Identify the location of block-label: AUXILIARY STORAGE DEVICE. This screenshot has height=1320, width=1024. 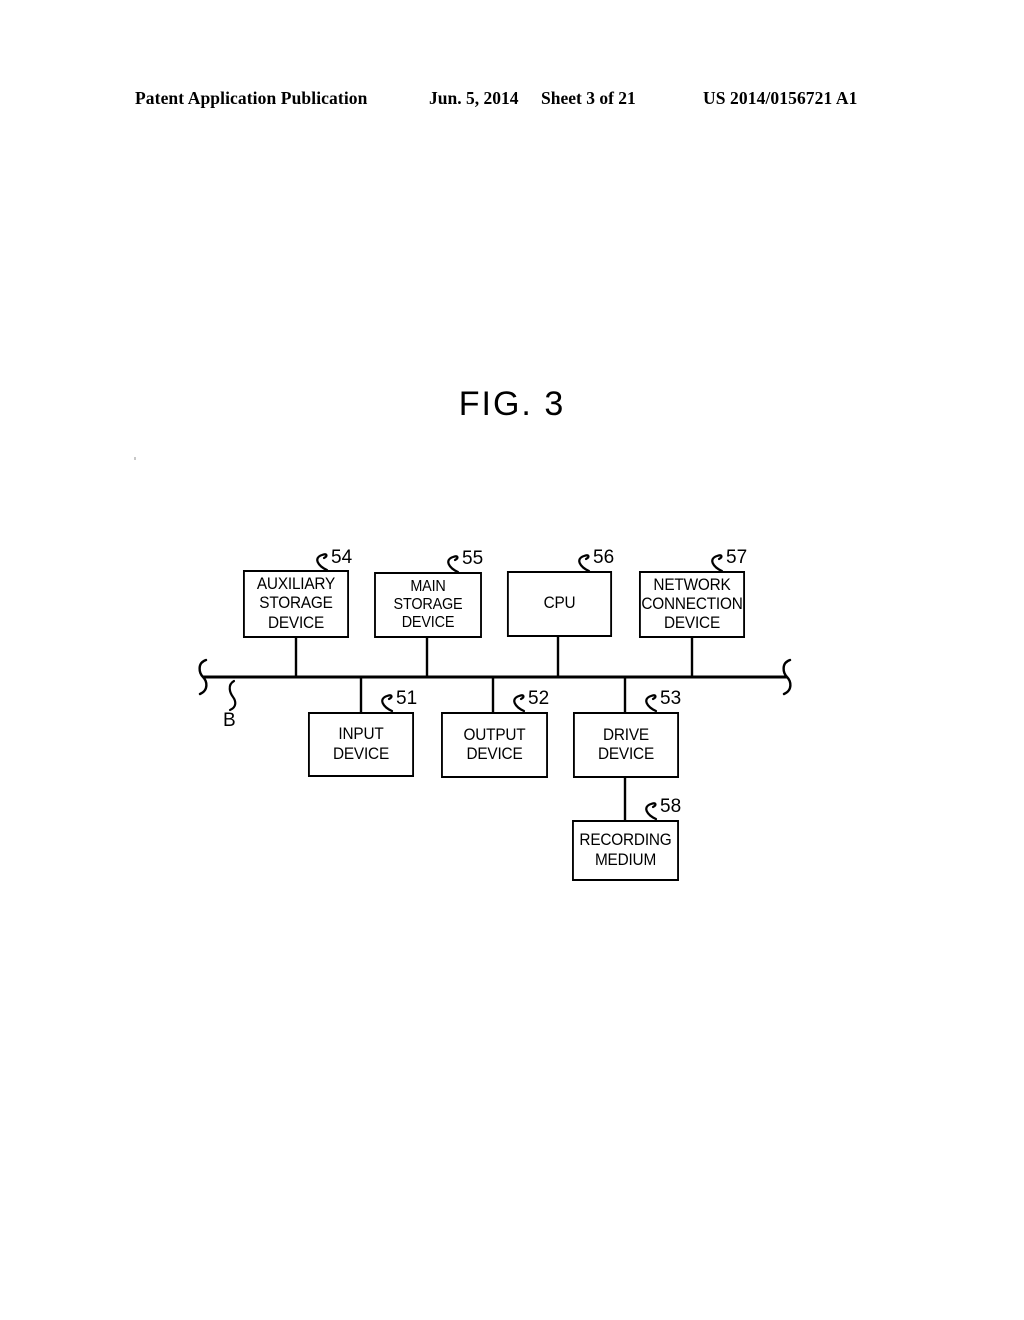
(296, 603).